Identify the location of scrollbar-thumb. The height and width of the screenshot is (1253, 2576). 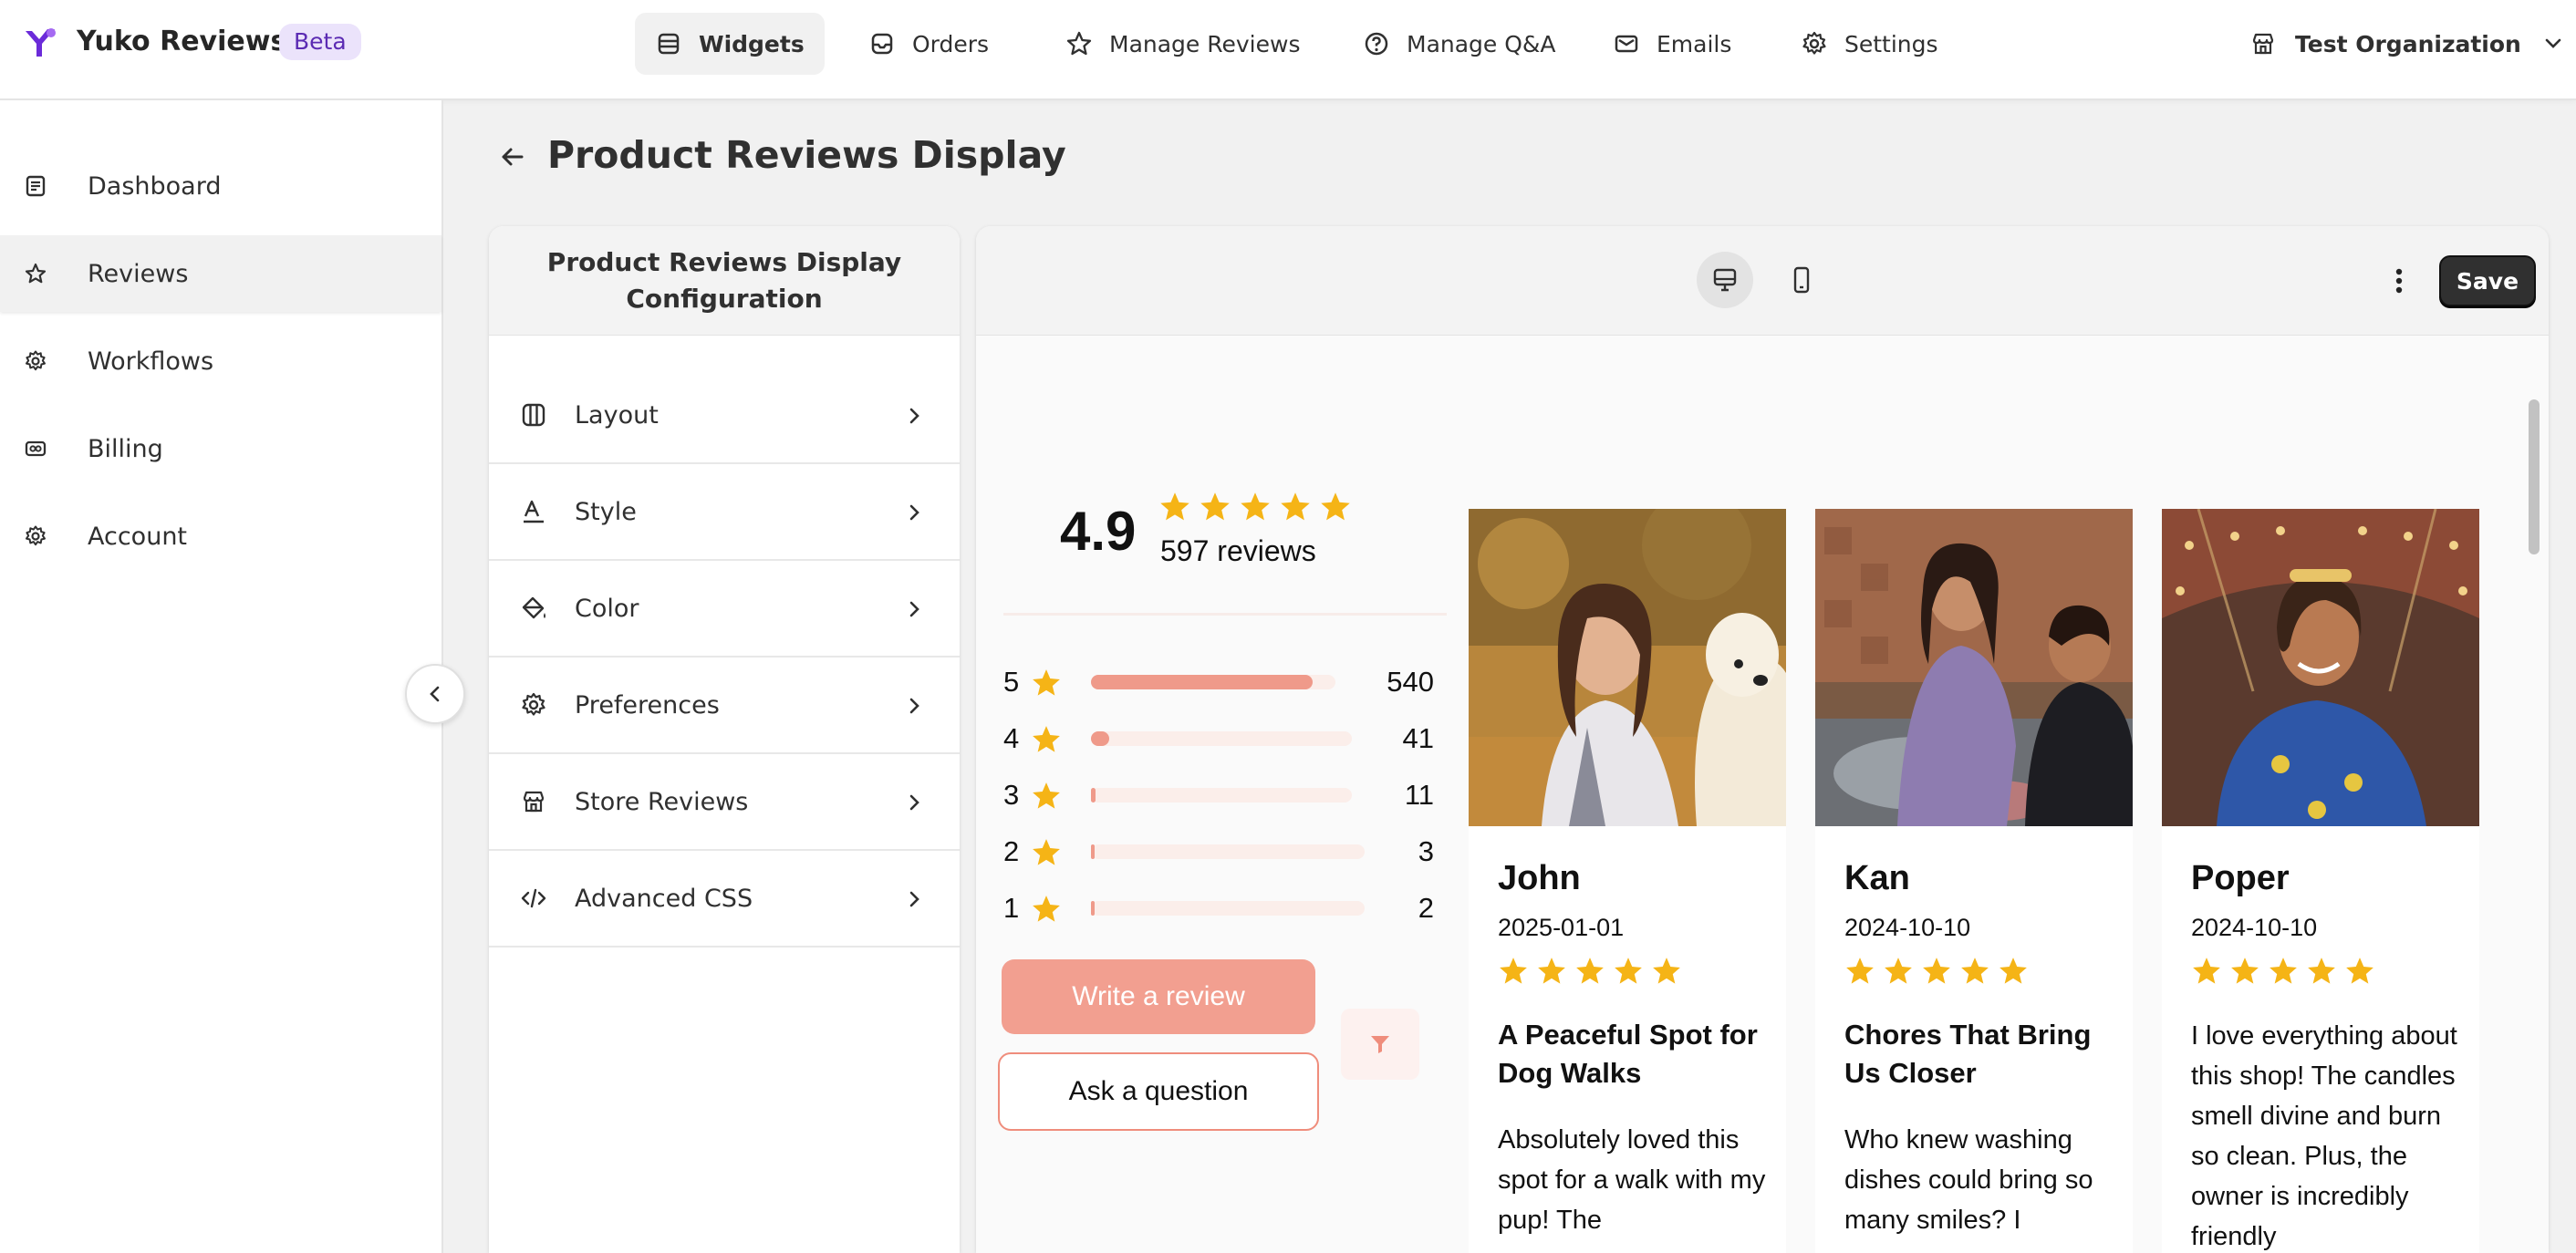
(2534, 476).